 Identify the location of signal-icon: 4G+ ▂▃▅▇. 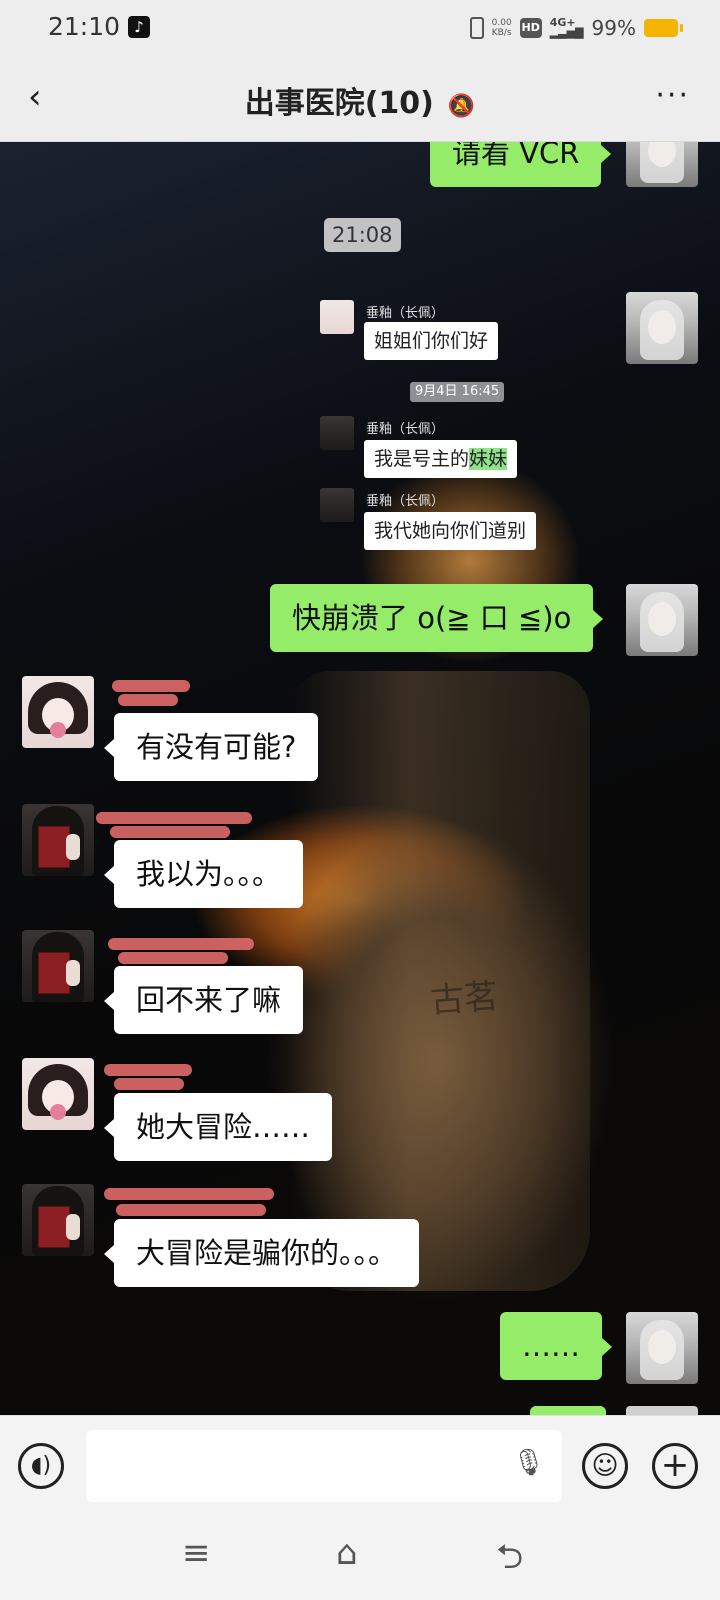
(566, 27).